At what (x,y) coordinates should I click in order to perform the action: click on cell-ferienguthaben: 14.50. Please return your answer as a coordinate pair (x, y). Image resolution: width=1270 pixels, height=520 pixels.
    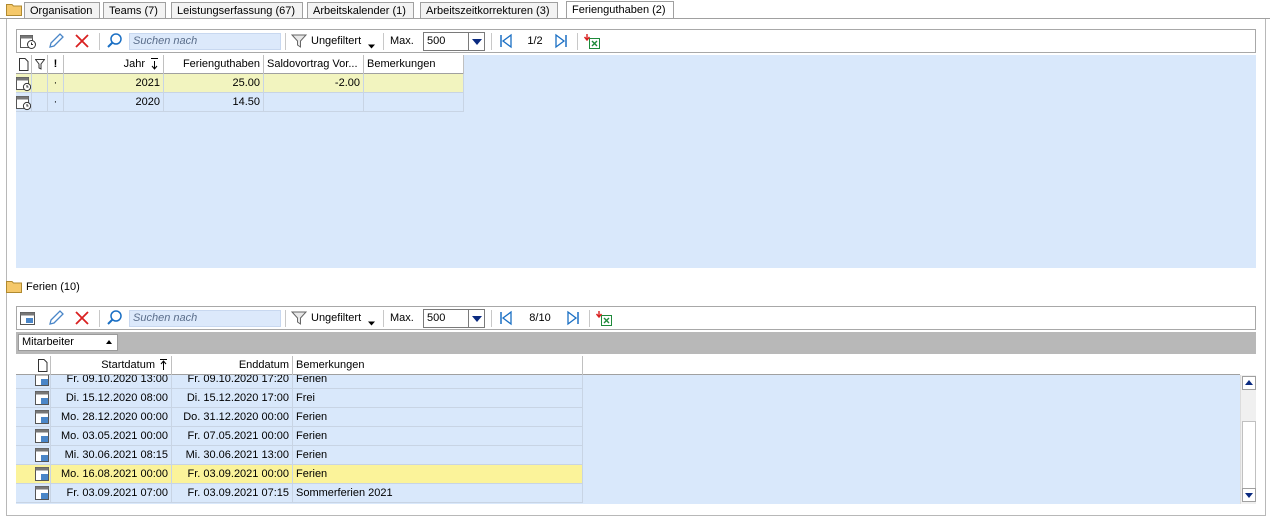
    Looking at the image, I should click on (214, 102).